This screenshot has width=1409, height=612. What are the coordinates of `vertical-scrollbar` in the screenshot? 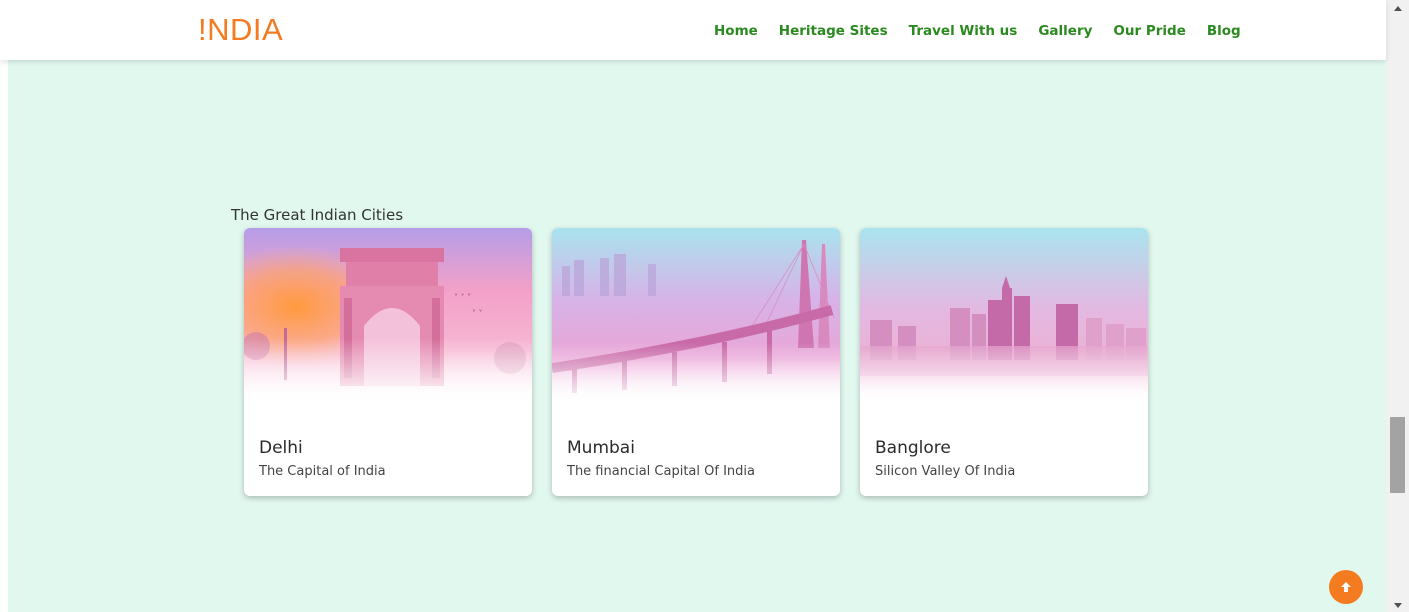 It's located at (1397, 306).